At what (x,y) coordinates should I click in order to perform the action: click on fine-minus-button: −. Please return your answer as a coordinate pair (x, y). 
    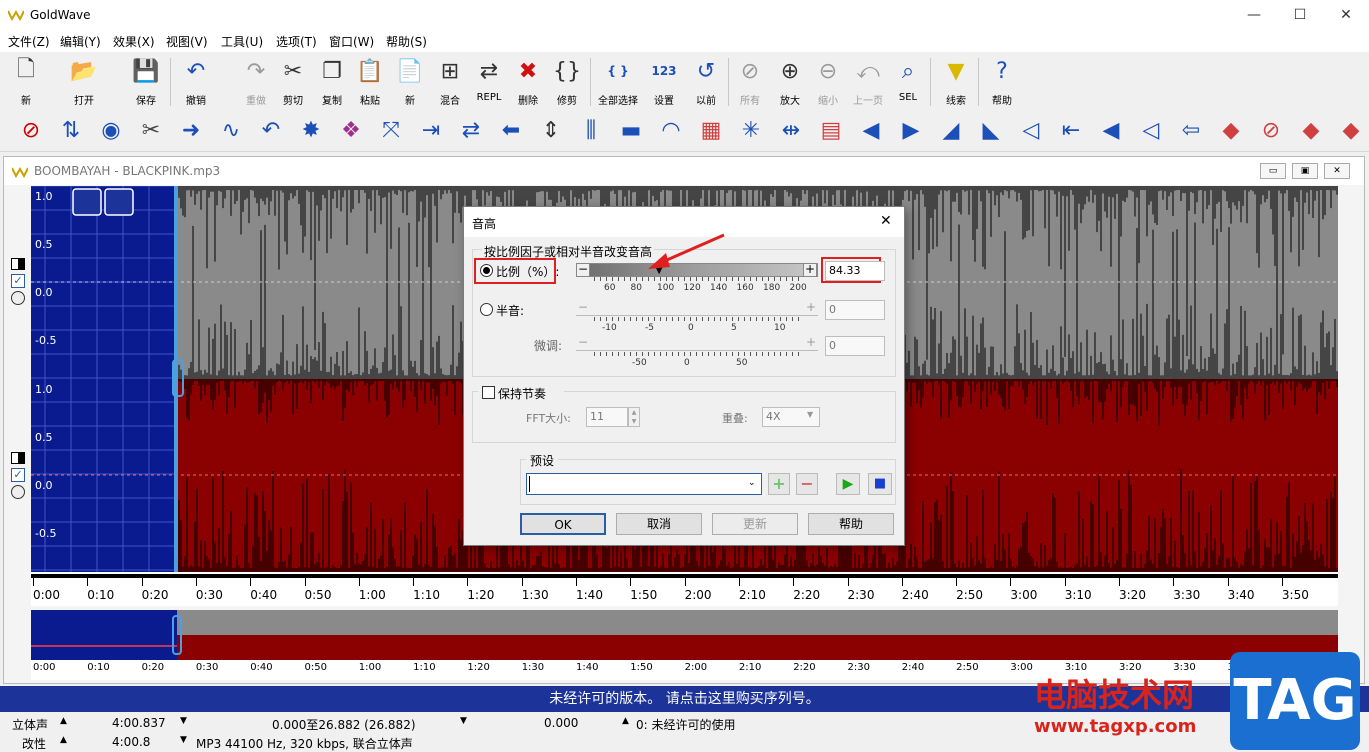
    Looking at the image, I should click on (583, 342).